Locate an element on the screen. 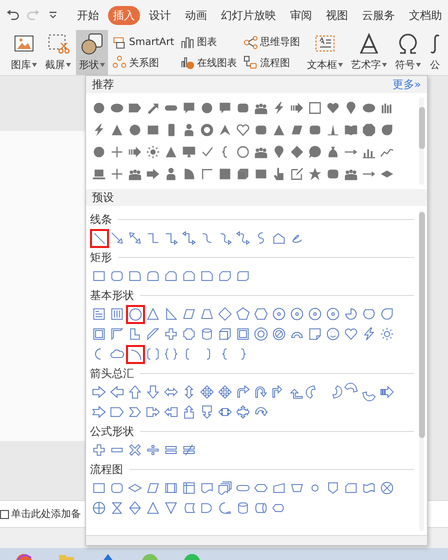 The width and height of the screenshot is (448, 560). textbox-button: 文本框 is located at coordinates (325, 52).